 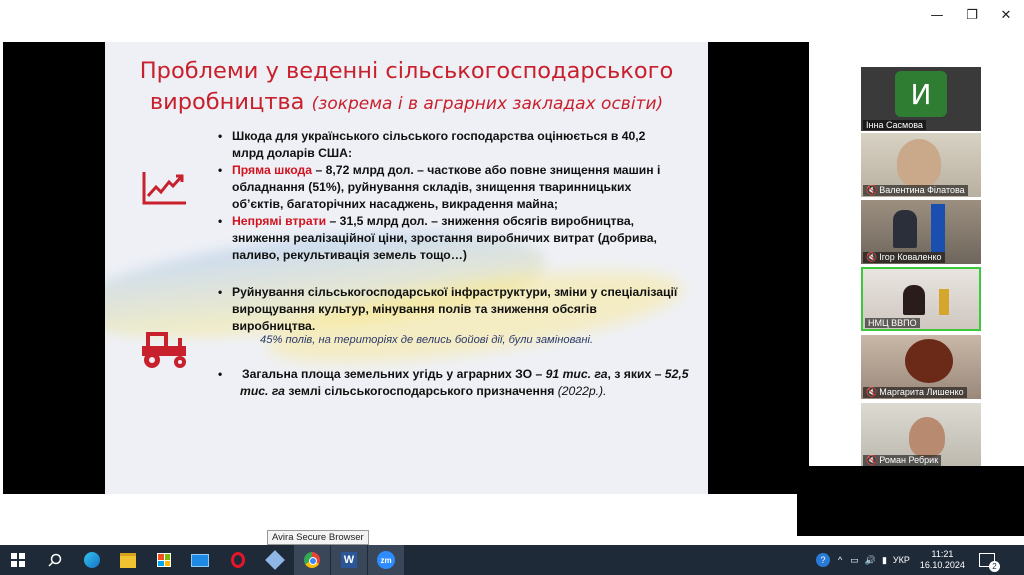 What do you see at coordinates (164, 188) in the screenshot?
I see `chart-growth-icon` at bounding box center [164, 188].